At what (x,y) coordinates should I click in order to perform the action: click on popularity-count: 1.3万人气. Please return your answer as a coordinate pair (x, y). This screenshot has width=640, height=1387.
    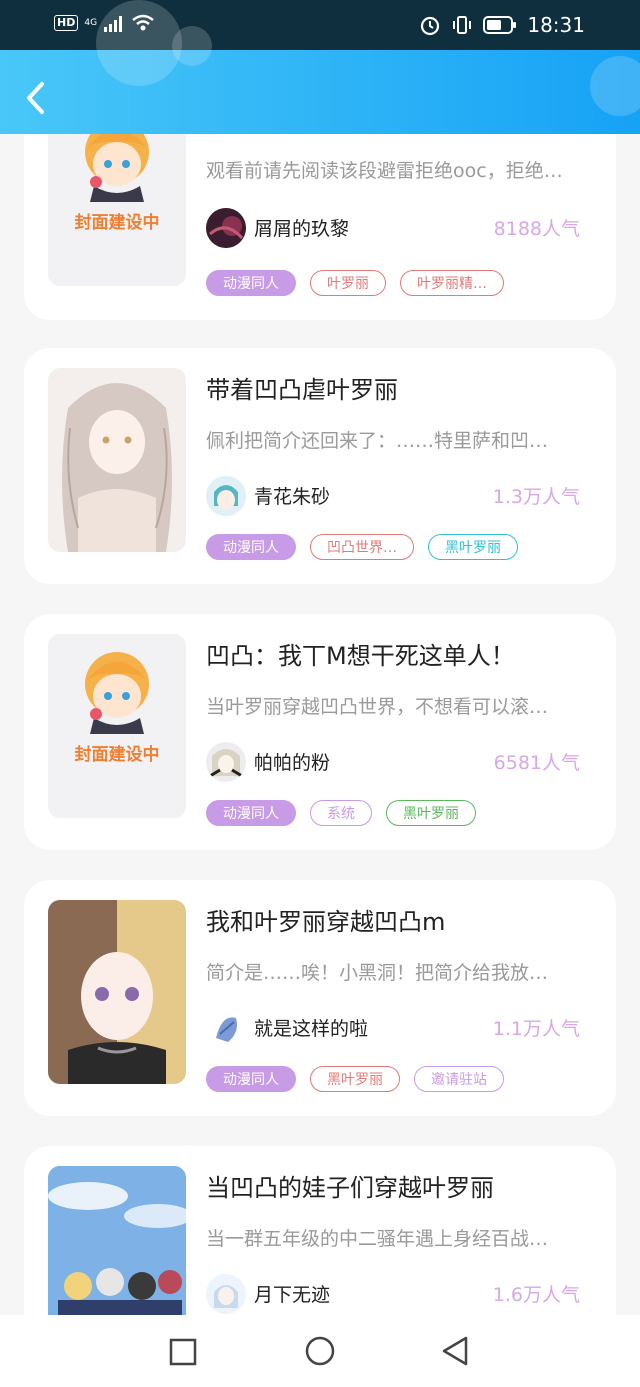
    Looking at the image, I should click on (536, 497).